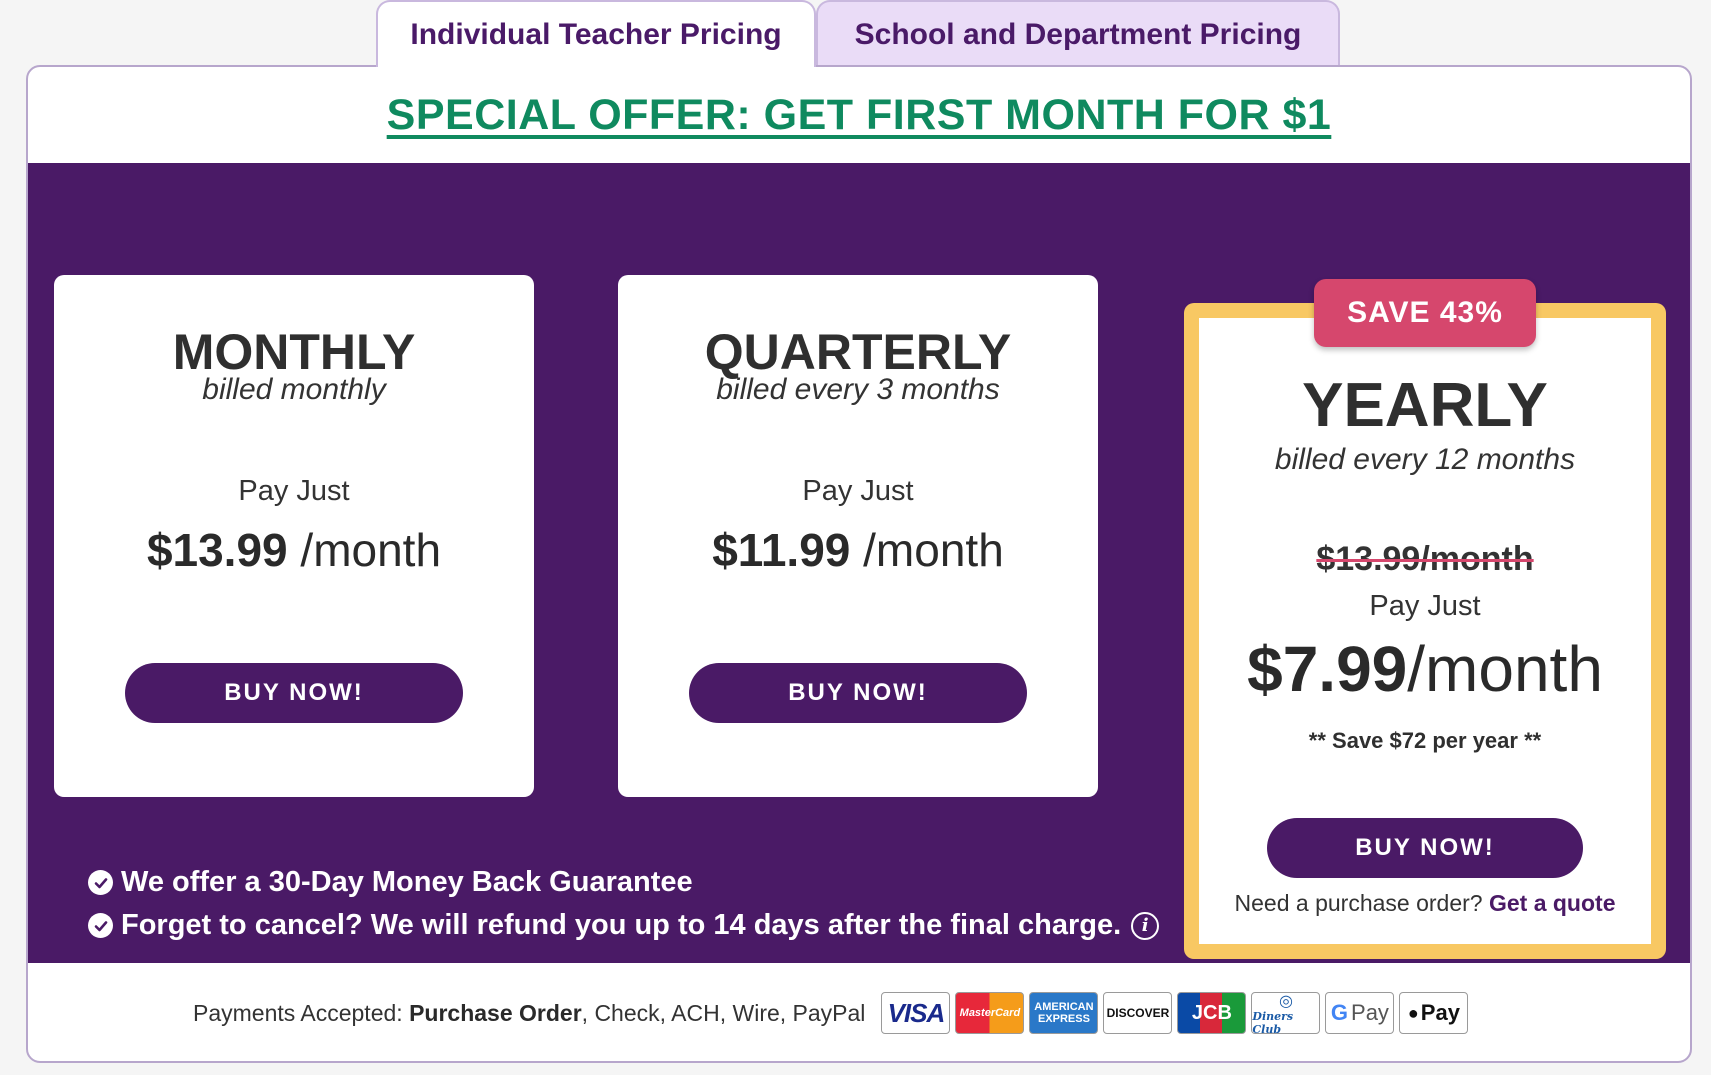 Image resolution: width=1711 pixels, height=1075 pixels. Describe the element at coordinates (1425, 459) in the screenshot. I see `plan-billing-frequency: billed every 12 months` at that location.